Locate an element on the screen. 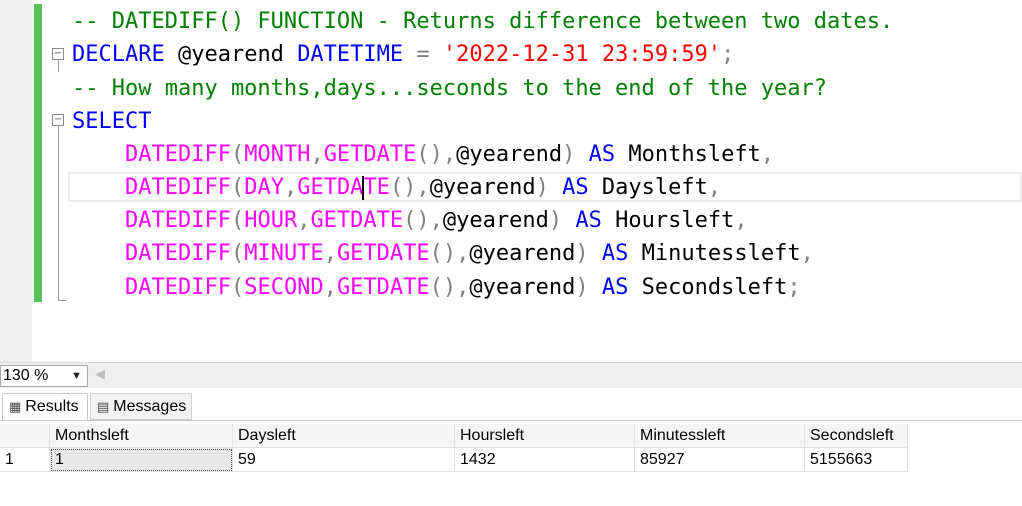 This screenshot has width=1022, height=506. code-token: MONTH is located at coordinates (277, 154).